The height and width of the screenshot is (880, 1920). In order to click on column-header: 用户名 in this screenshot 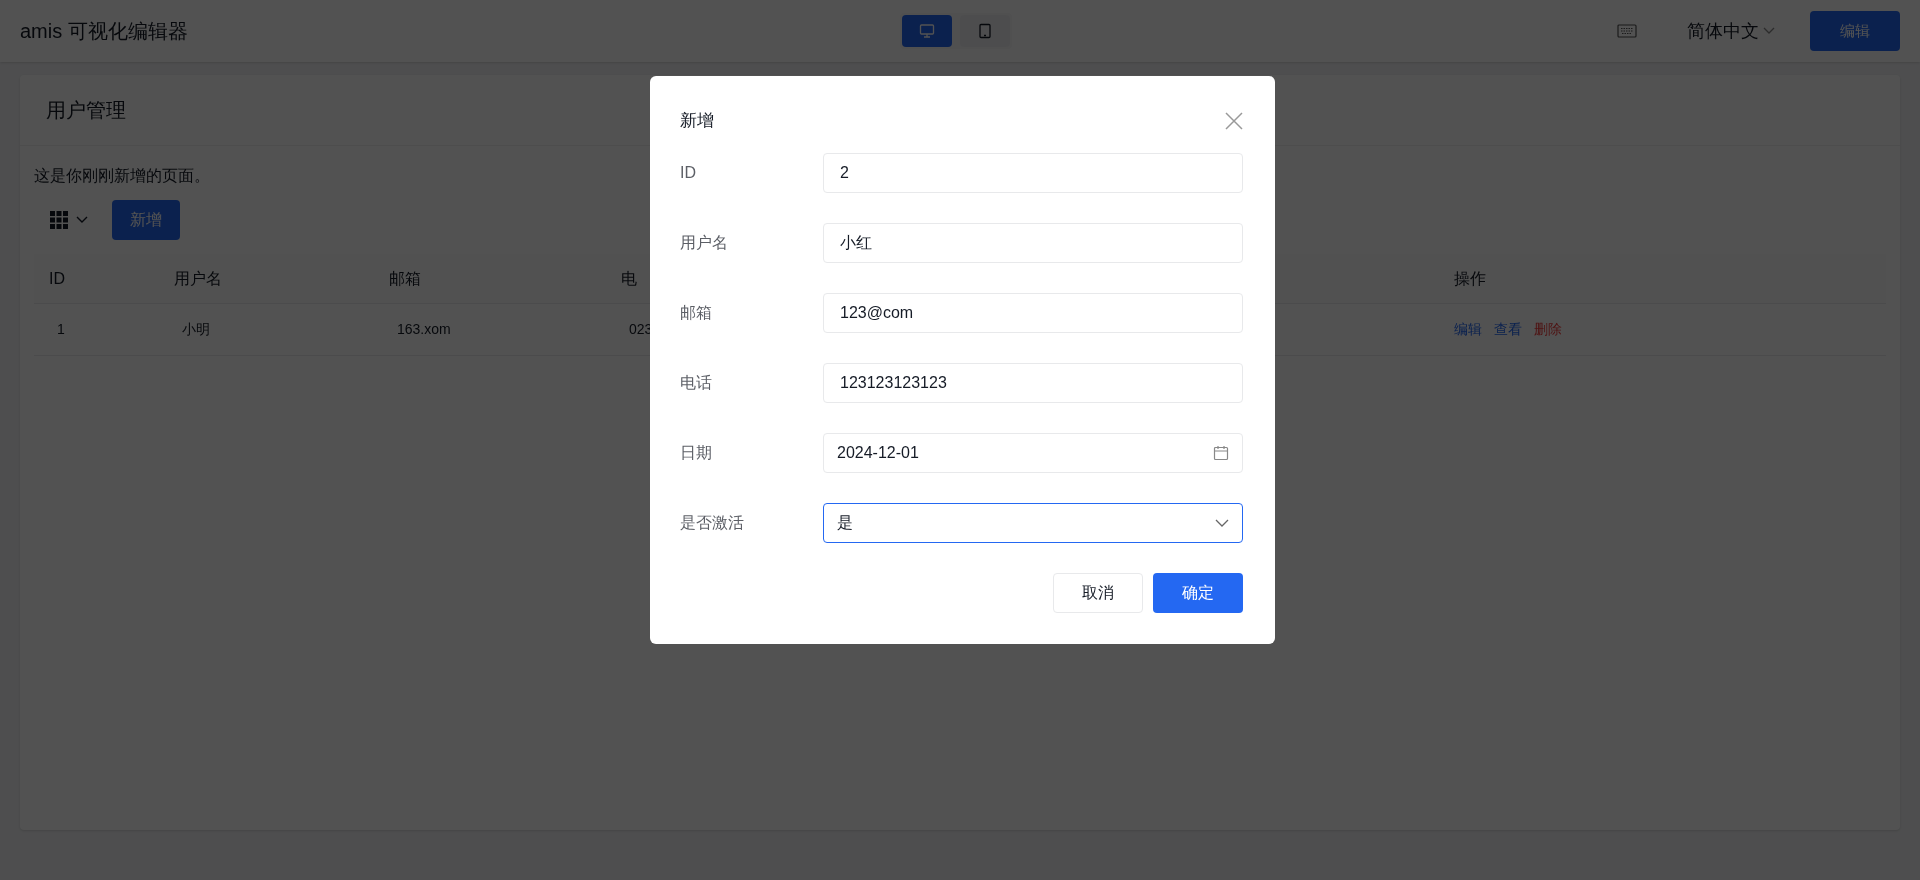, I will do `click(198, 278)`.